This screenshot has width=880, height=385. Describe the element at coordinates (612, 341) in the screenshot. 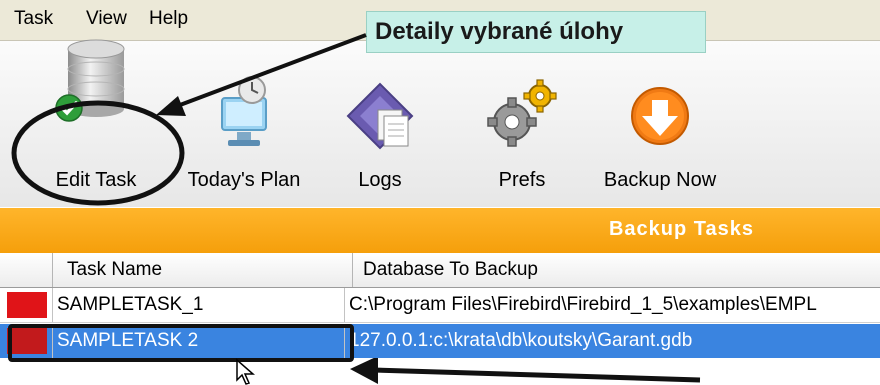

I see `database-cell: 127.0.0.1:c:\krata\db\koutsky\Garant.gdb` at that location.